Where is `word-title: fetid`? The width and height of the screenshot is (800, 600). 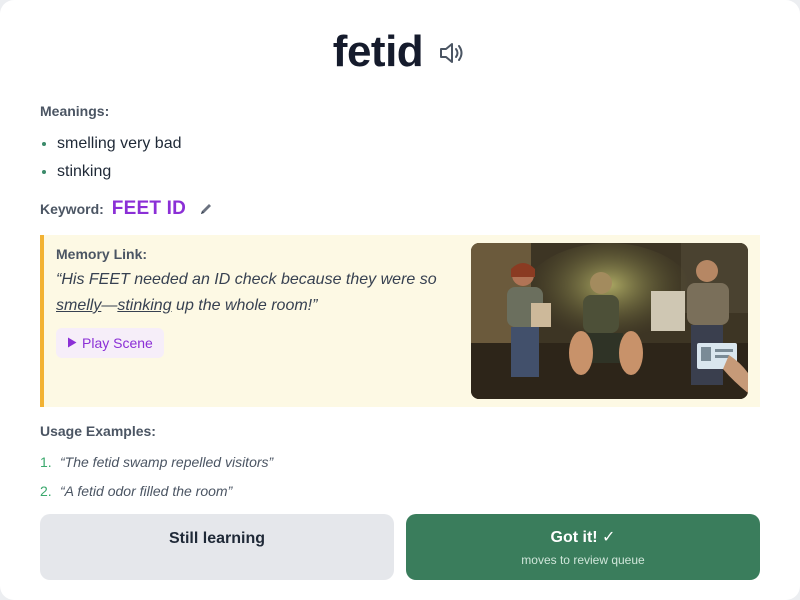
word-title: fetid is located at coordinates (378, 51).